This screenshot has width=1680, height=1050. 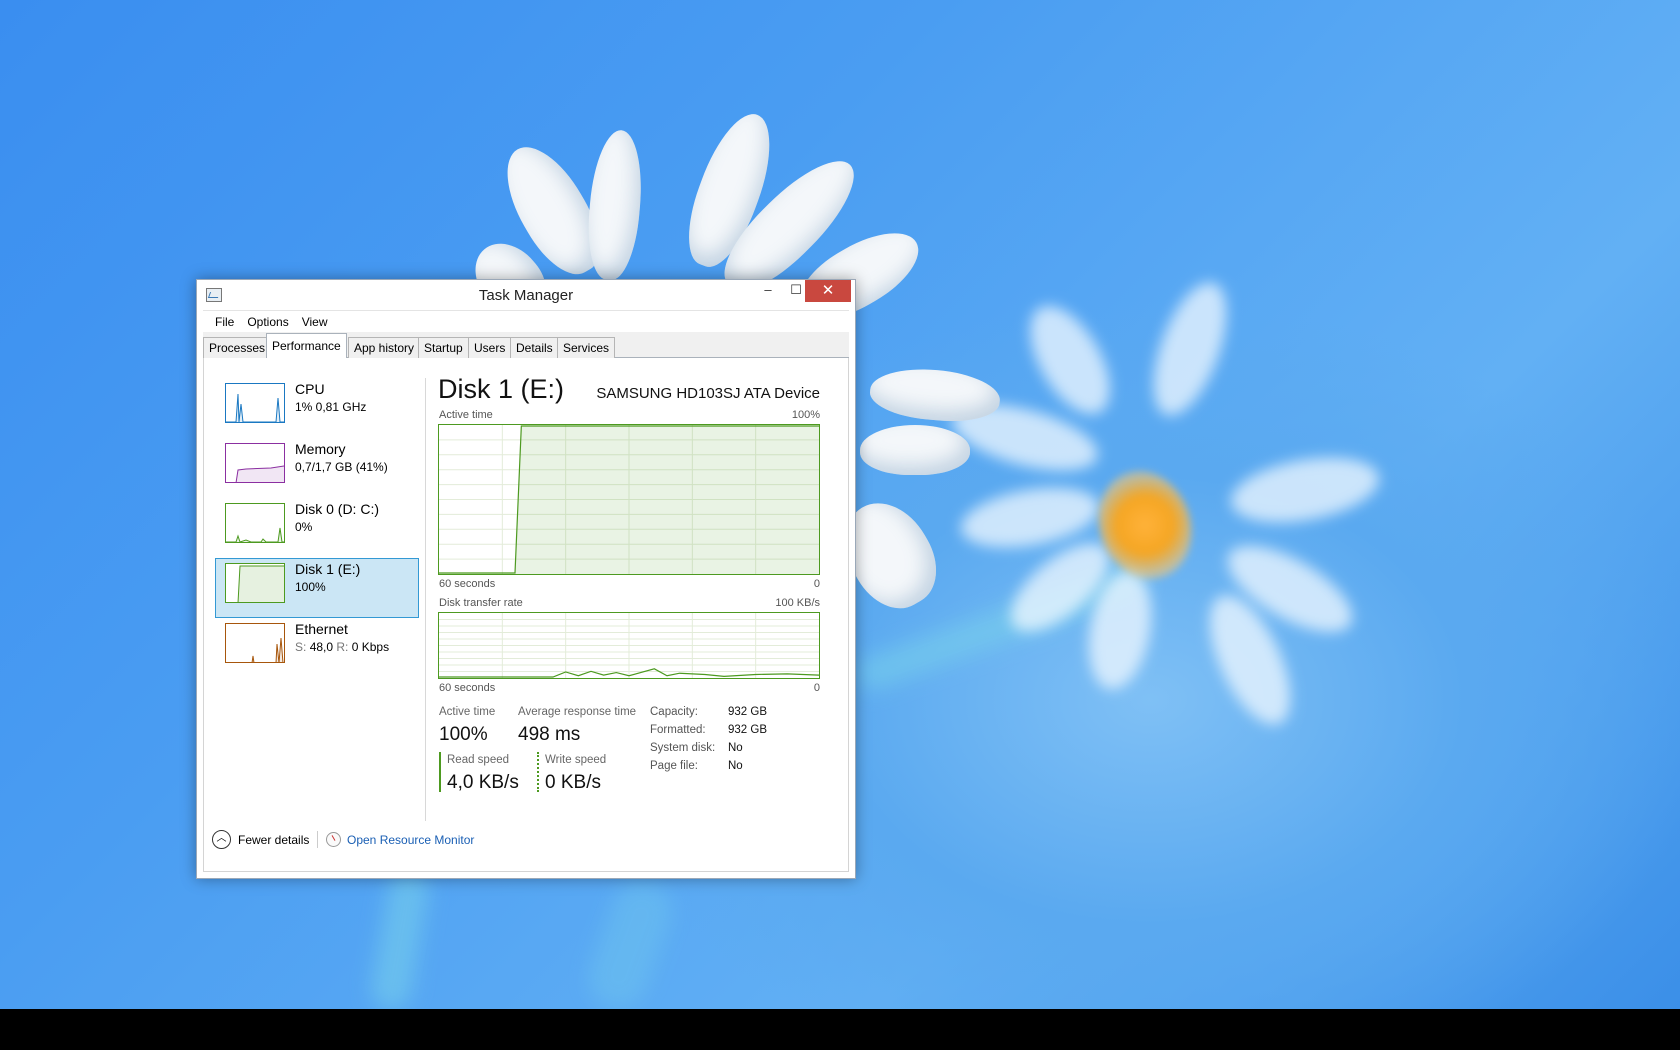 What do you see at coordinates (467, 584) in the screenshot?
I see `active-time-graph-time-span: 60 seconds` at bounding box center [467, 584].